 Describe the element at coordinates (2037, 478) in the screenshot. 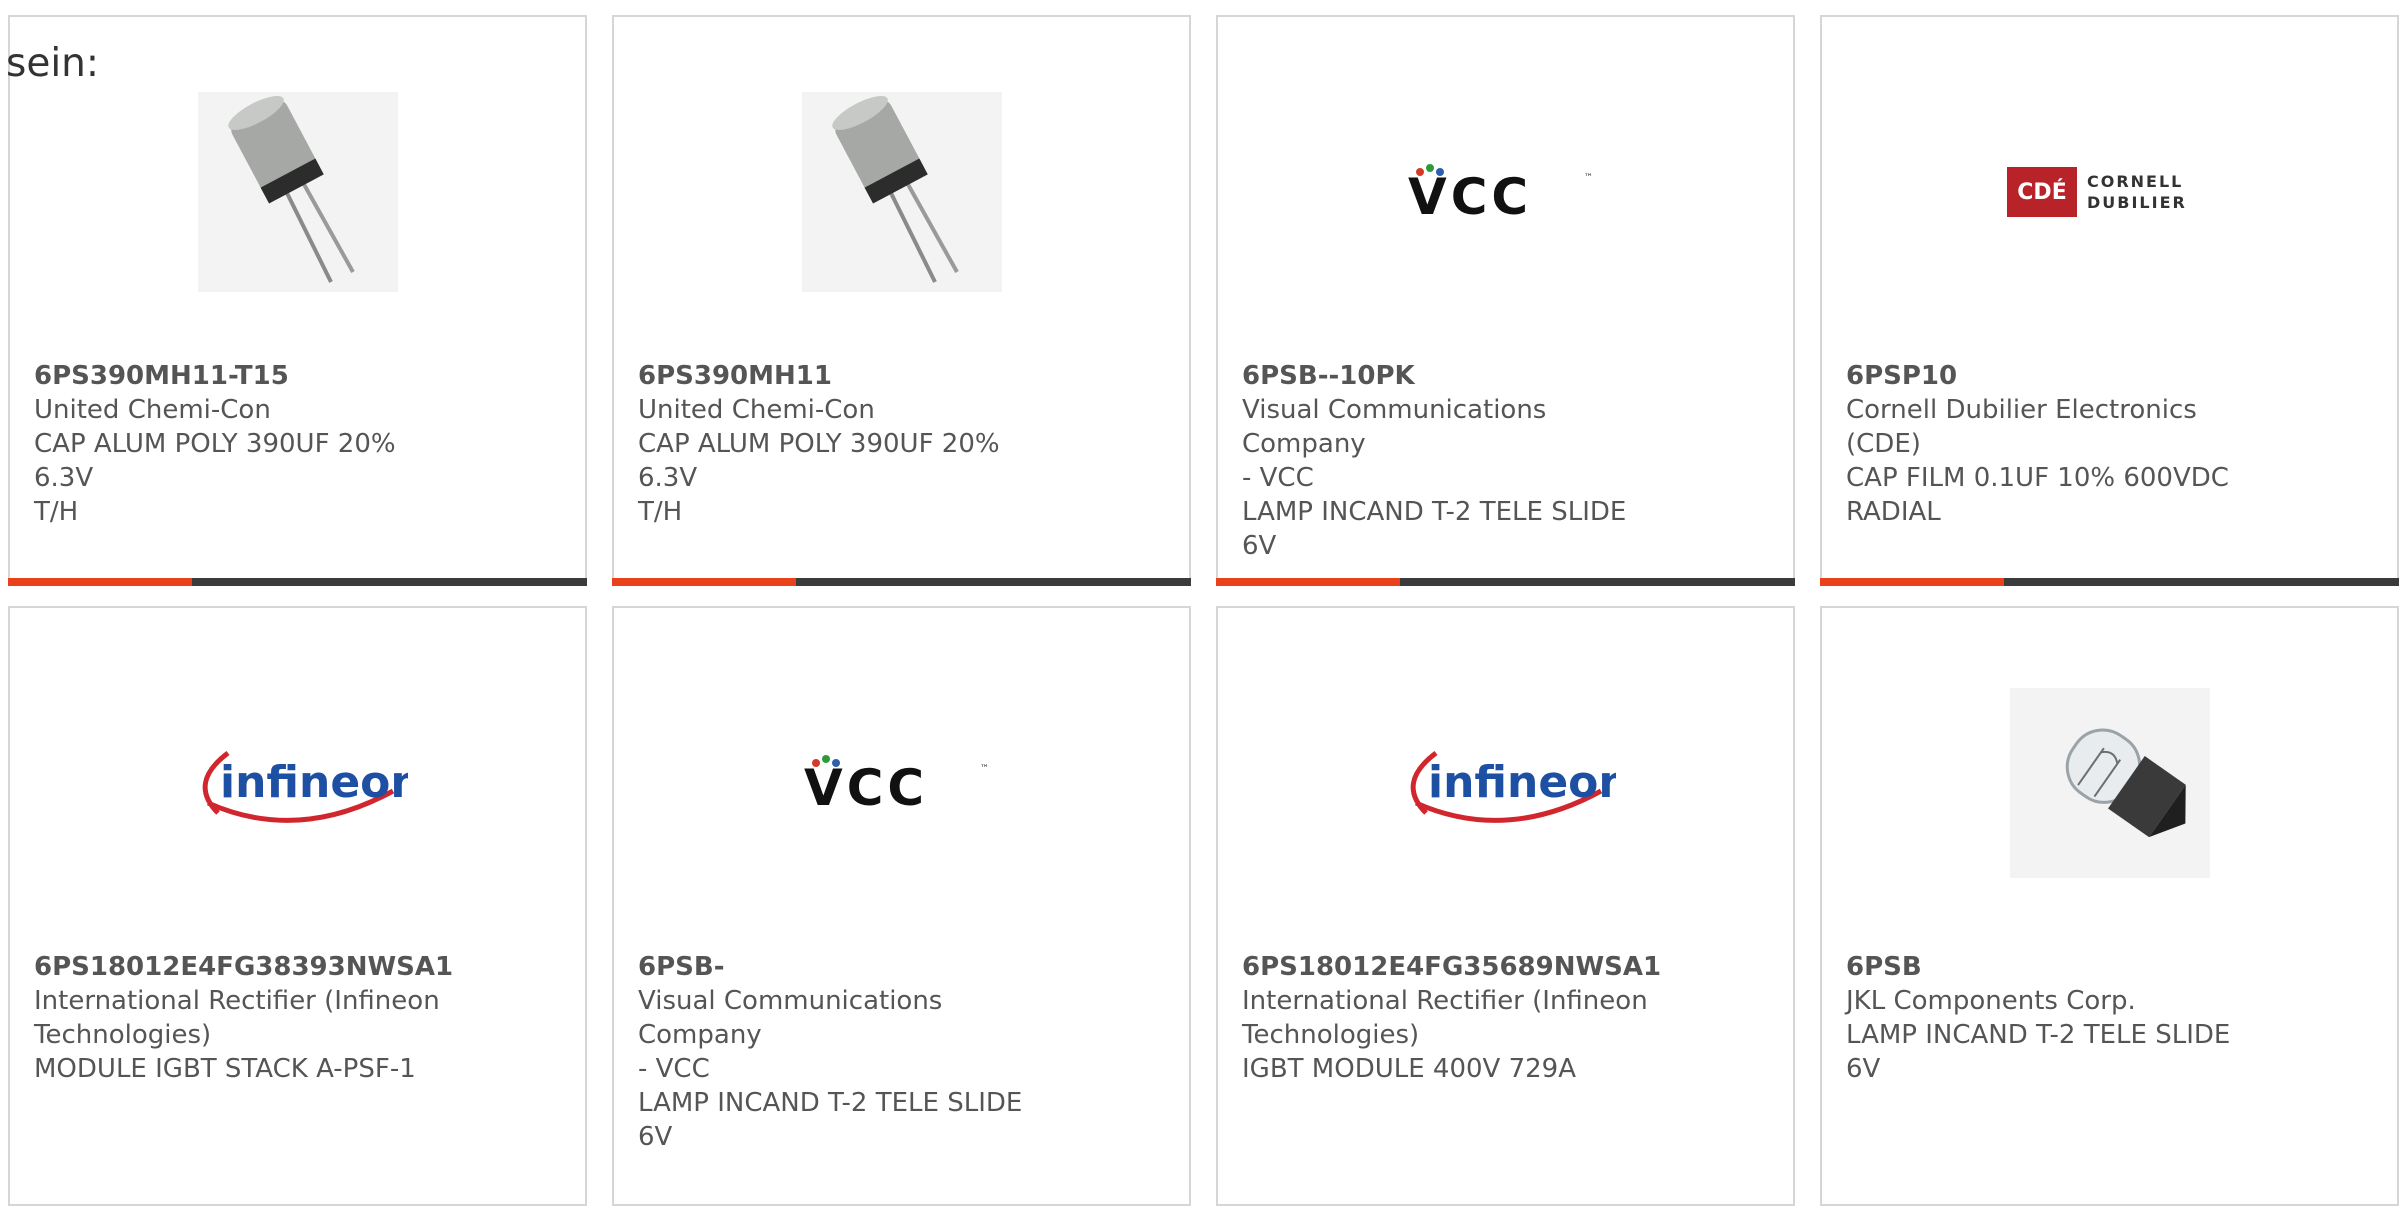

I see `description: CAP FILM 0.1UF 10% 600VDC` at that location.